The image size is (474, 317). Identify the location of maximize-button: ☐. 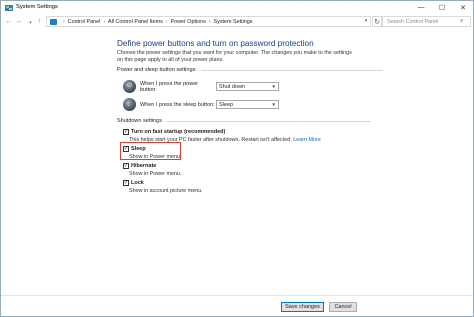
(442, 7).